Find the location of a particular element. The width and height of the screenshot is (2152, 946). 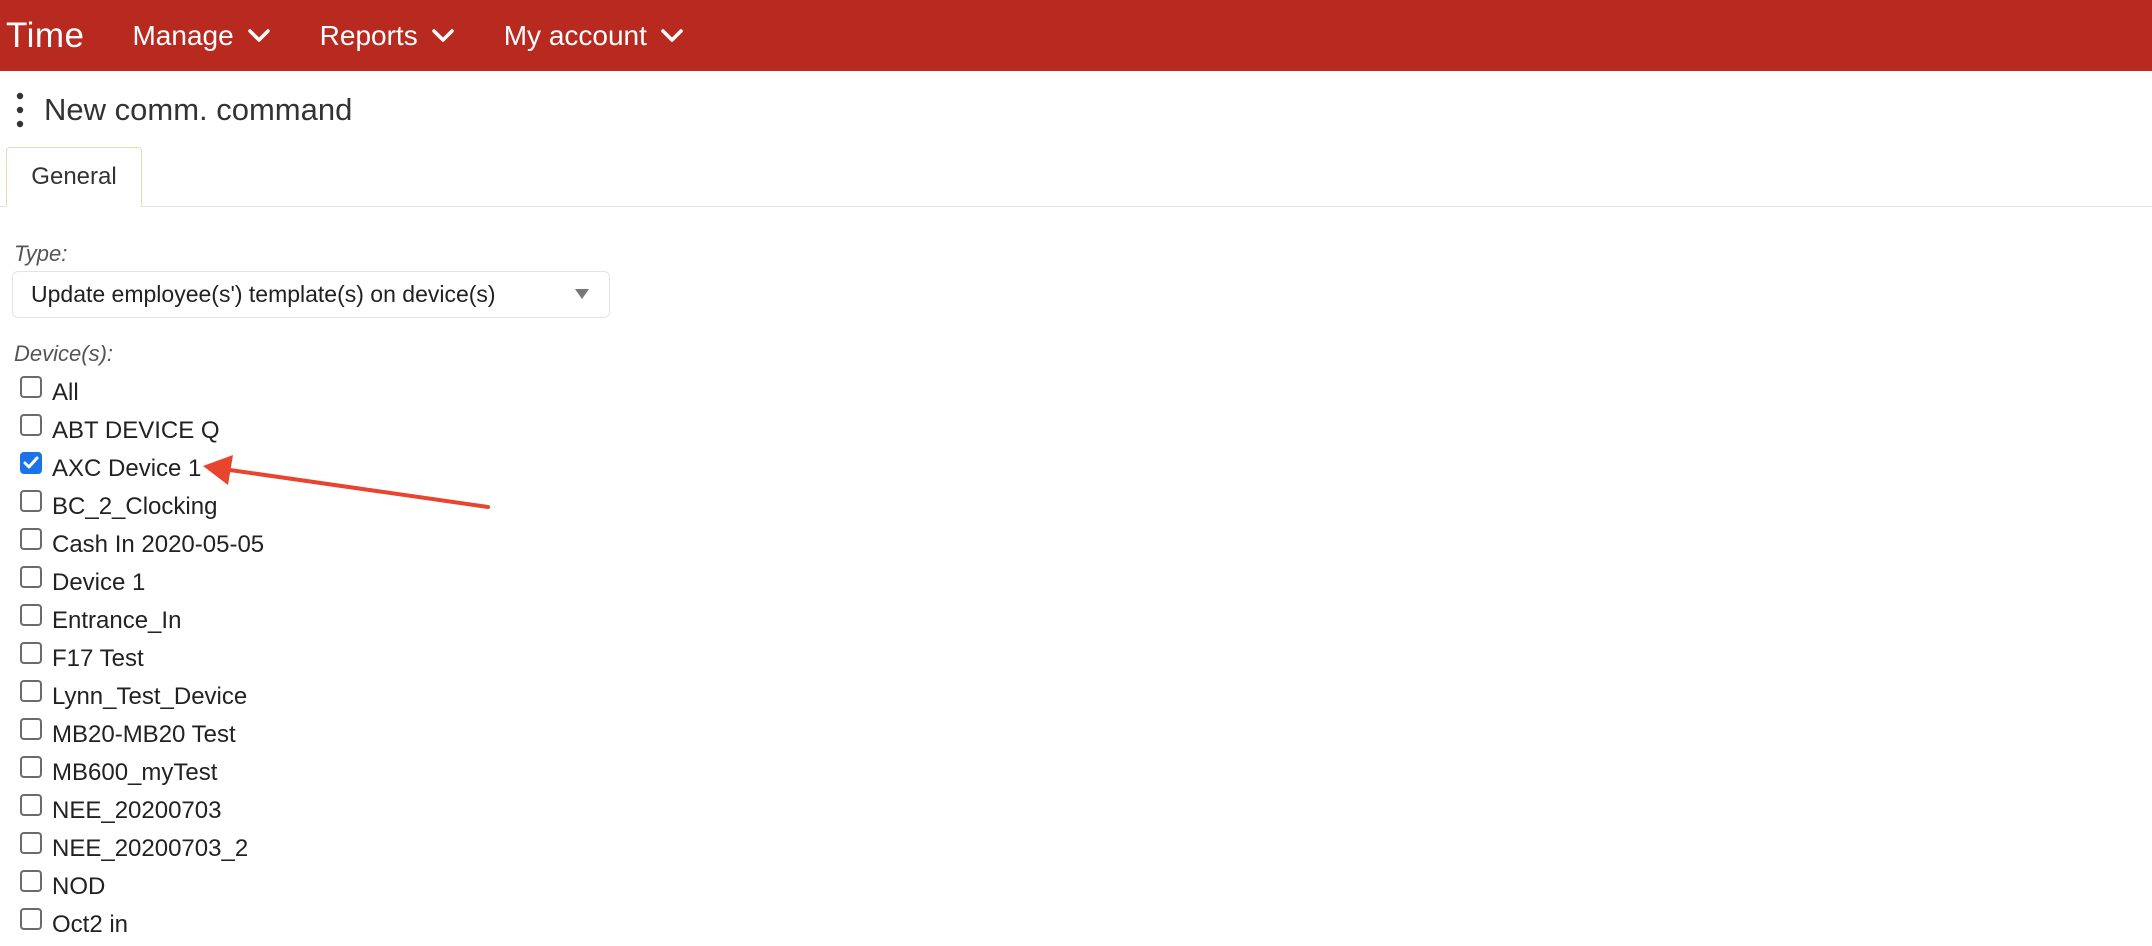

device-option: AXC Device 1 is located at coordinates (142, 468).